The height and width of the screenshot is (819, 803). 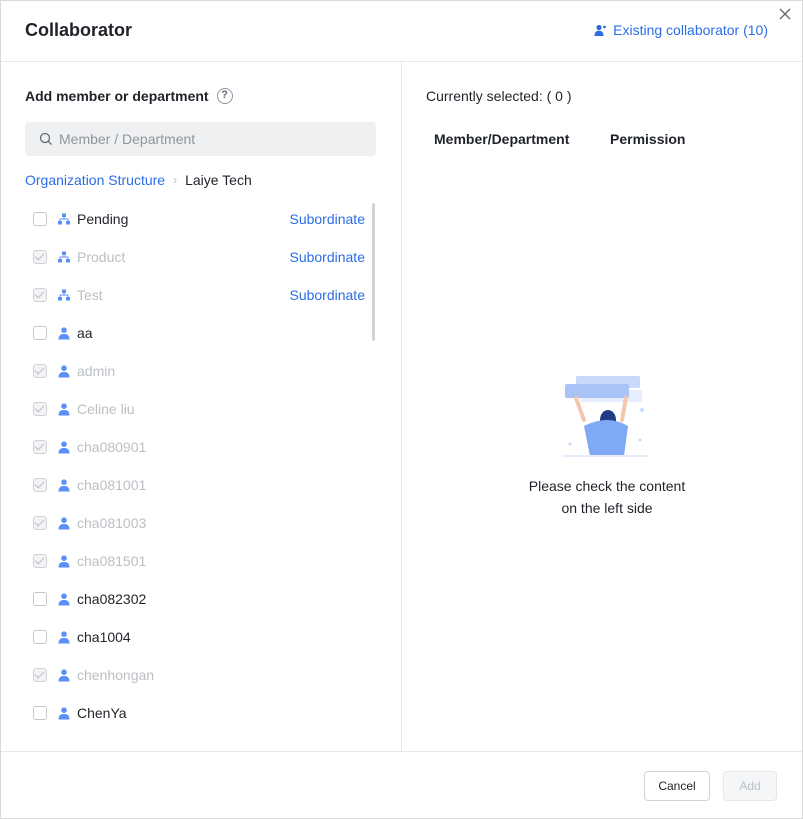 I want to click on list-item: cha081501, so click(x=196, y=561).